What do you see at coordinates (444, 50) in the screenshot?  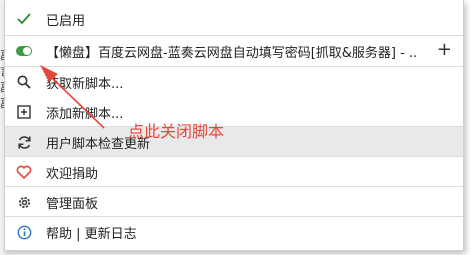 I see `plus-icon: +` at bounding box center [444, 50].